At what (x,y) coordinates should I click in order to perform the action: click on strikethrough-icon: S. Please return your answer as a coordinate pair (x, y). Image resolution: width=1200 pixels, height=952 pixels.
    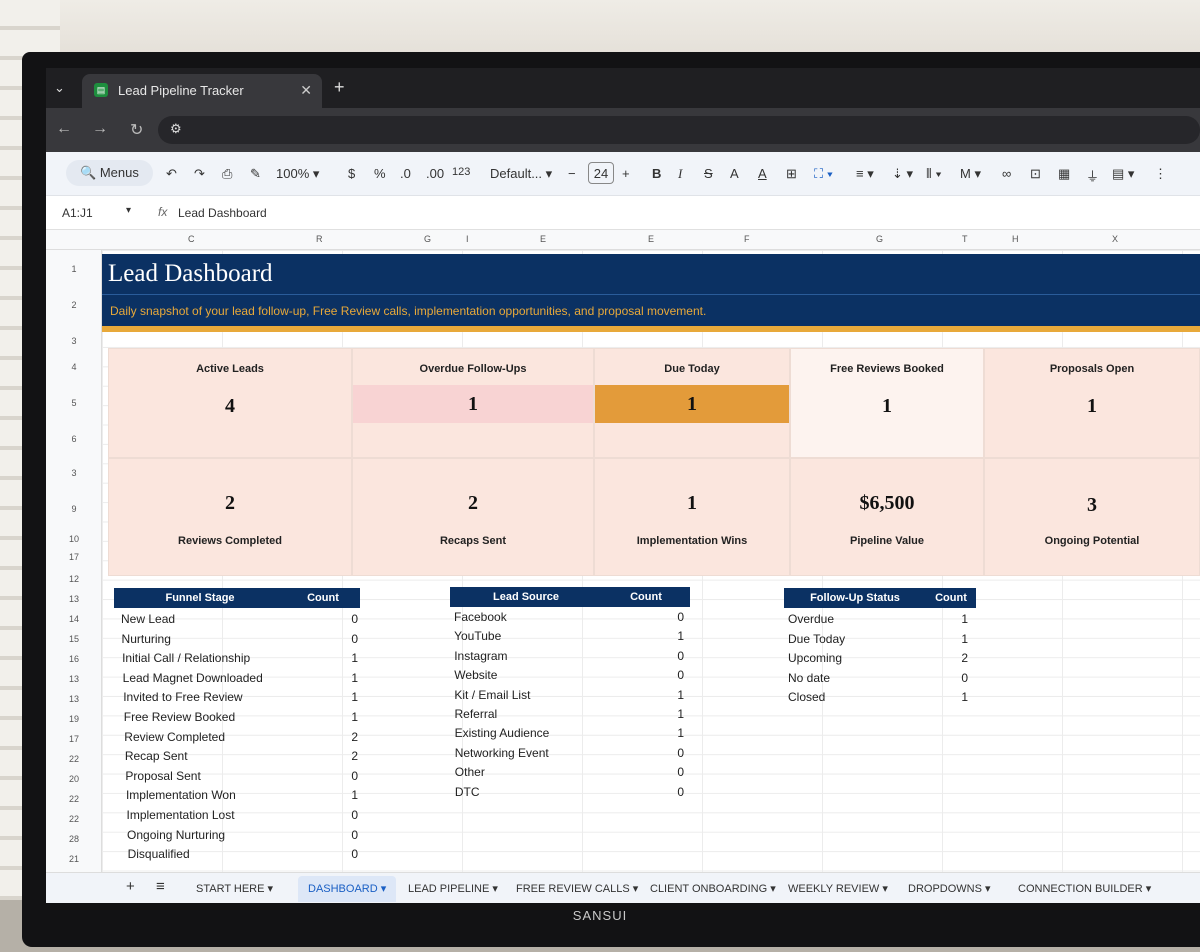
    Looking at the image, I should click on (708, 173).